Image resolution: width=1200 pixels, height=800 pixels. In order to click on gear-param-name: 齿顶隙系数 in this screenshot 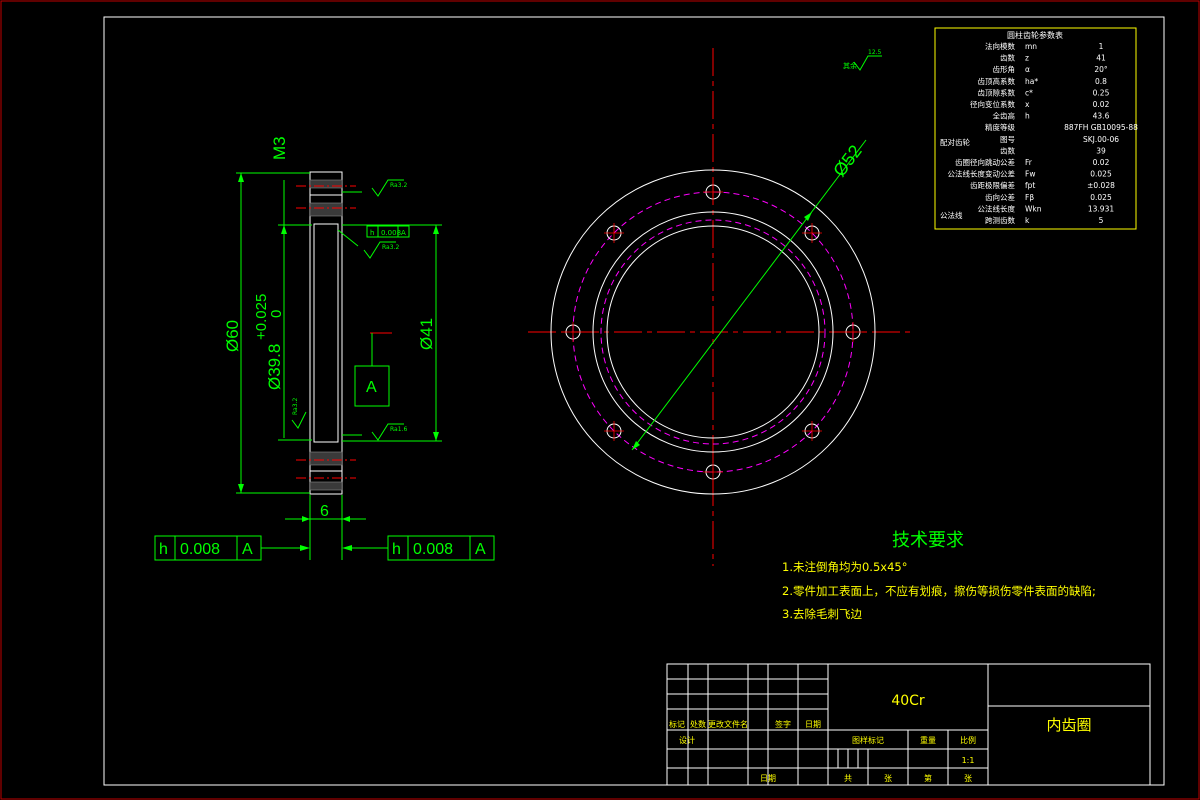, I will do `click(997, 92)`.